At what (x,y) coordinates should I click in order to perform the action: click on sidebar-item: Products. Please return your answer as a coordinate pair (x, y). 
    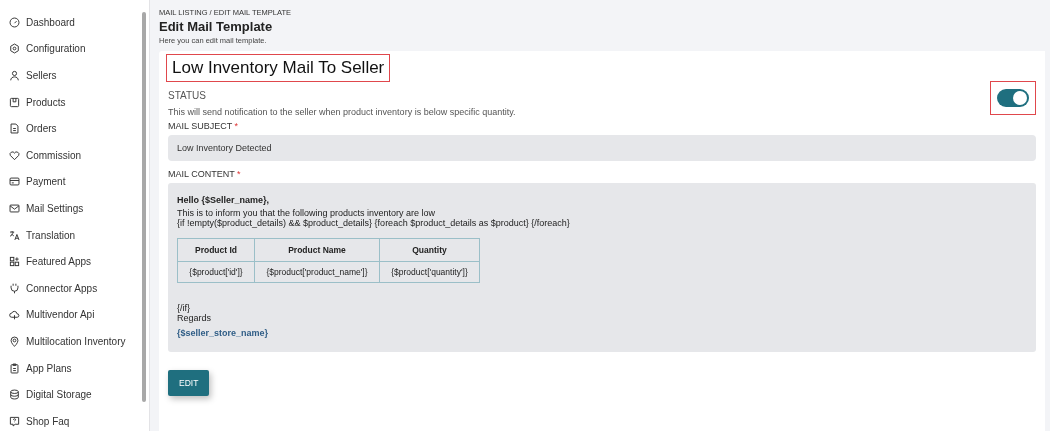
    Looking at the image, I should click on (70, 102).